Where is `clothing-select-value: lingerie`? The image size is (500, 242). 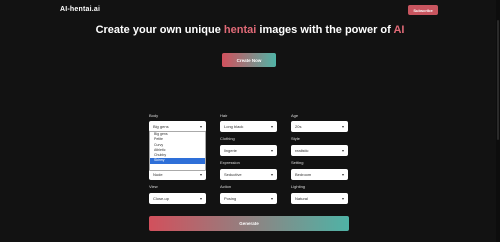 clothing-select-value: lingerie is located at coordinates (230, 150).